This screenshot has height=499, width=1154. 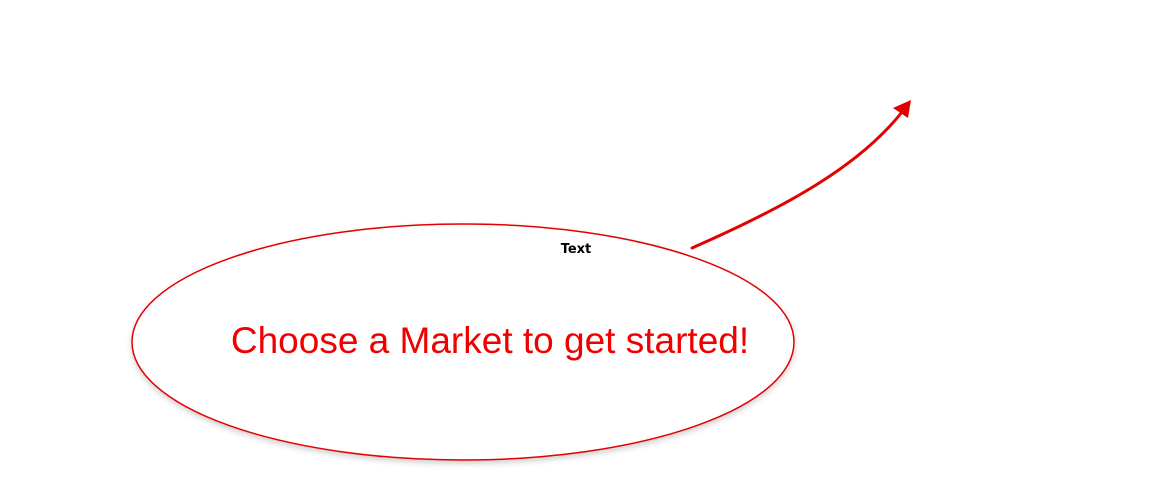 I want to click on text-label: Text, so click(x=576, y=249).